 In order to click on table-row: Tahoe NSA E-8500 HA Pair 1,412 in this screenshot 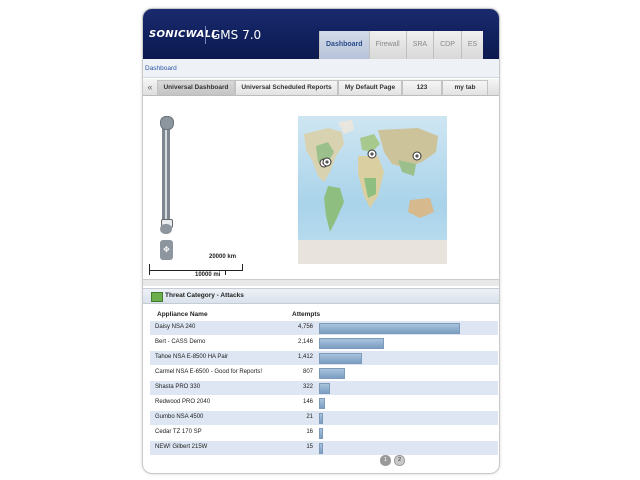, I will do `click(324, 358)`.